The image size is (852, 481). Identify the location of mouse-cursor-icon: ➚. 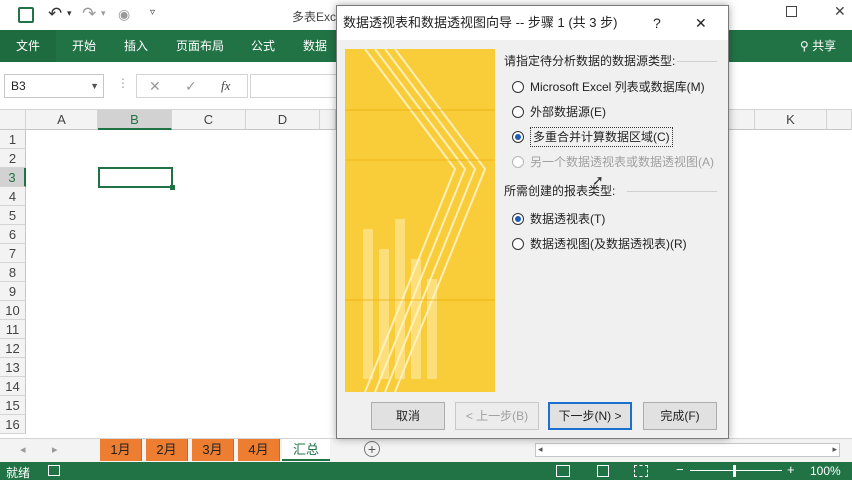
(598, 180).